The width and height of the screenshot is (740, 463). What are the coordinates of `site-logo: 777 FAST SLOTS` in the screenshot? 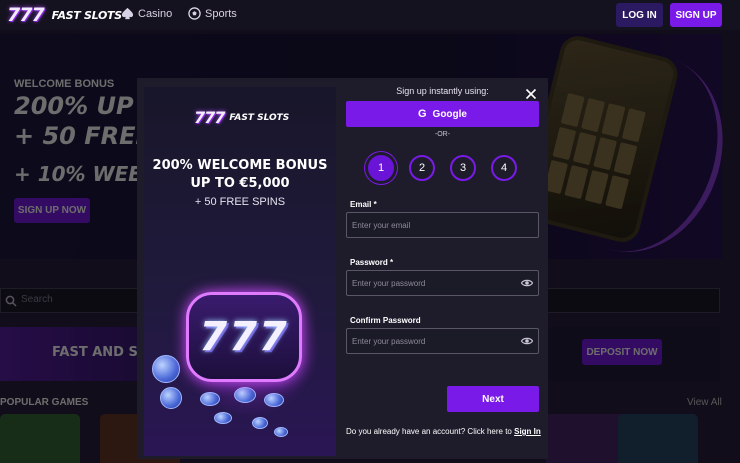 It's located at (63, 15).